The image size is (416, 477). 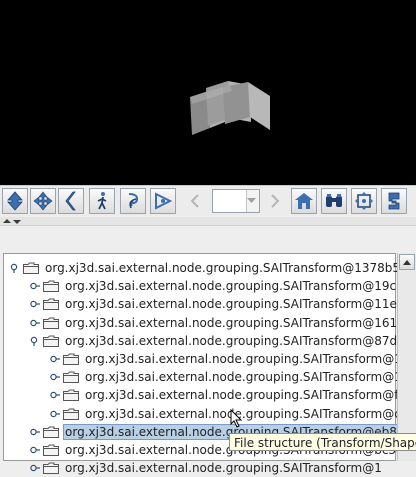 I want to click on walk-mode-button, so click(x=102, y=201).